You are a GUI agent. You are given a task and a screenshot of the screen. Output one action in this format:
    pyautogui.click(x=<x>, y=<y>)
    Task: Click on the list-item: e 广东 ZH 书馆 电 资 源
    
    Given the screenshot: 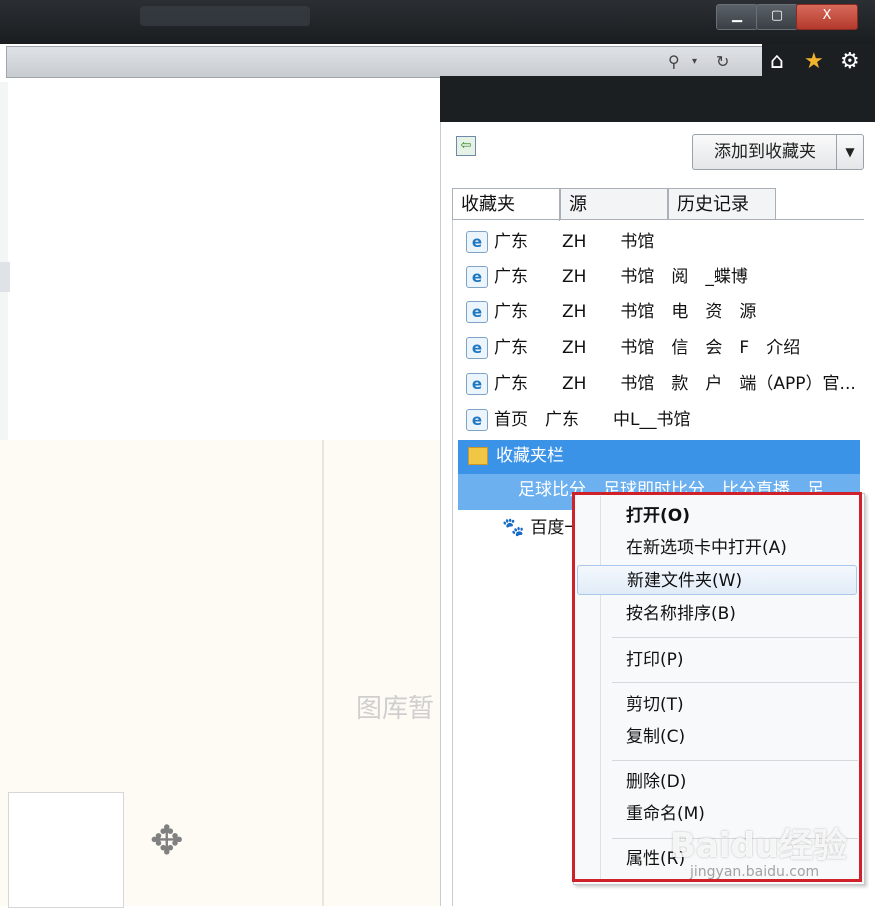 What is the action you would take?
    pyautogui.click(x=662, y=312)
    